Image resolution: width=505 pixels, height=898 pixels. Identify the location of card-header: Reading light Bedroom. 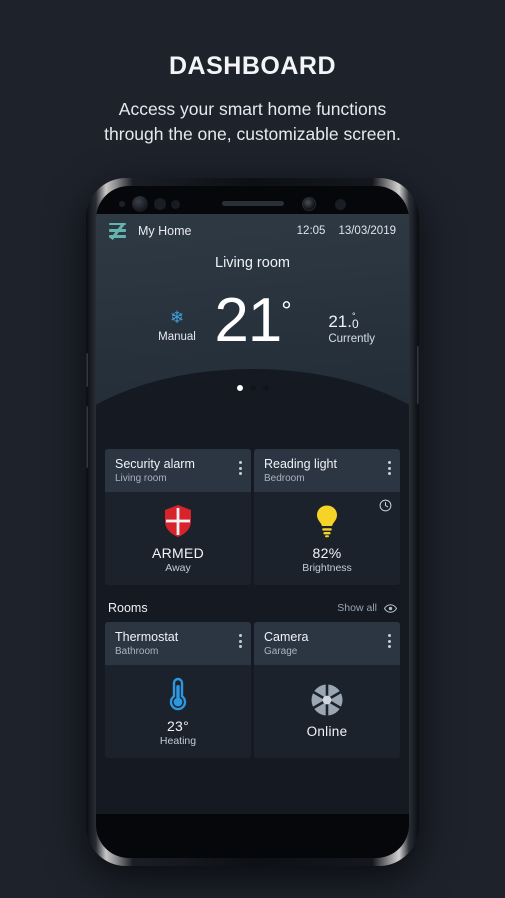
(327, 470).